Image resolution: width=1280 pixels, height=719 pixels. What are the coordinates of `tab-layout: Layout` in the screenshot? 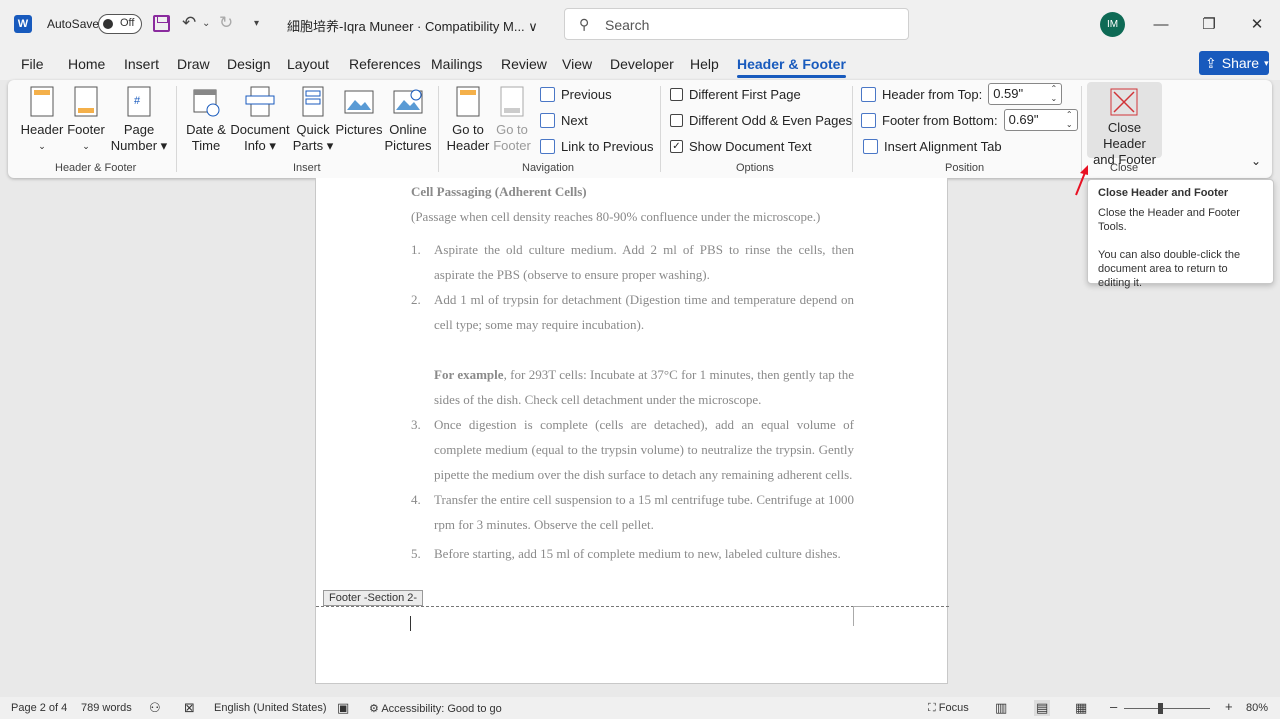 It's located at (308, 64).